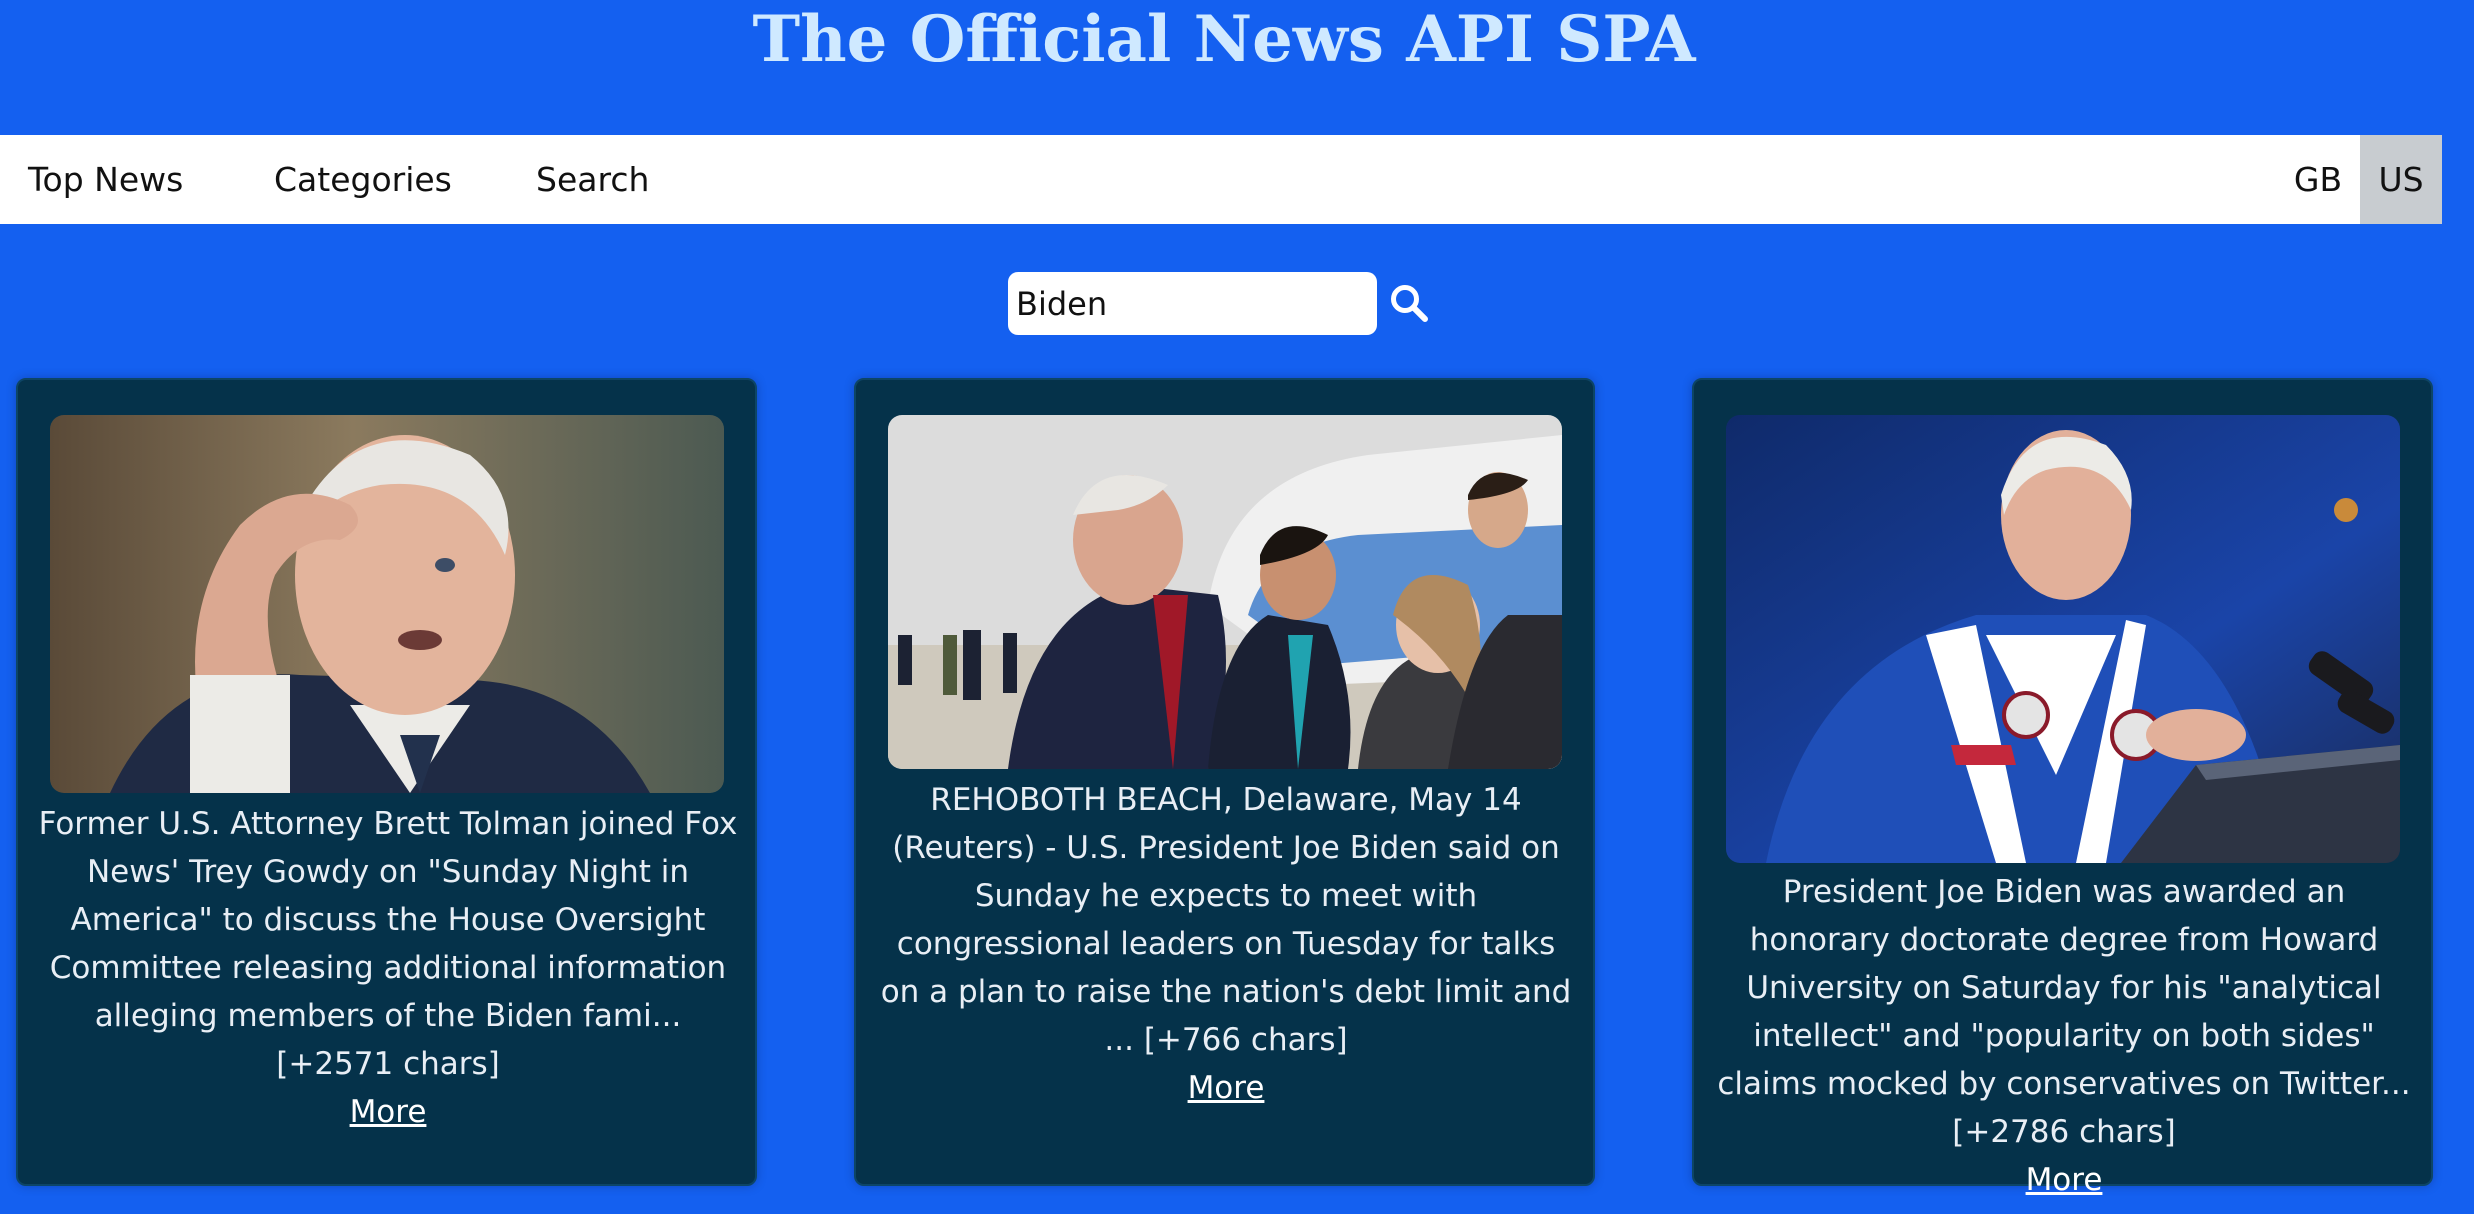 Image resolution: width=2474 pixels, height=1214 pixels. I want to click on site-title: The Official News API SPA, so click(1224, 39).